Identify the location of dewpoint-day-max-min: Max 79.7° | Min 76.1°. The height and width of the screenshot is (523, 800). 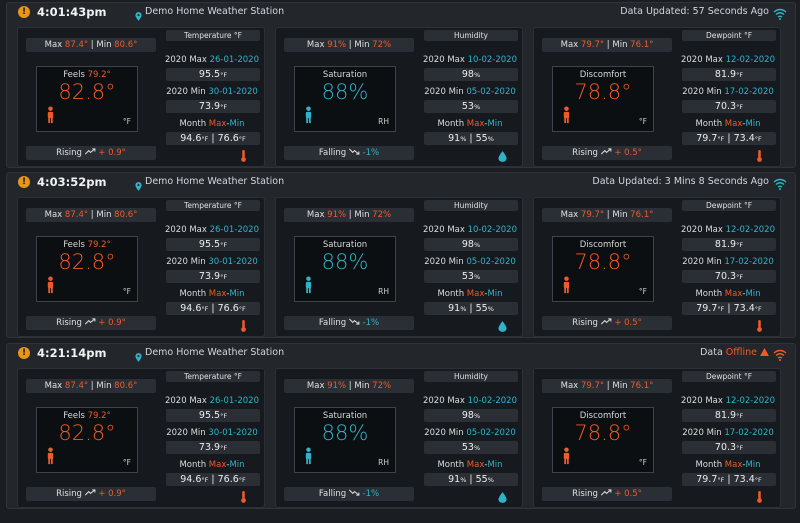
(607, 215).